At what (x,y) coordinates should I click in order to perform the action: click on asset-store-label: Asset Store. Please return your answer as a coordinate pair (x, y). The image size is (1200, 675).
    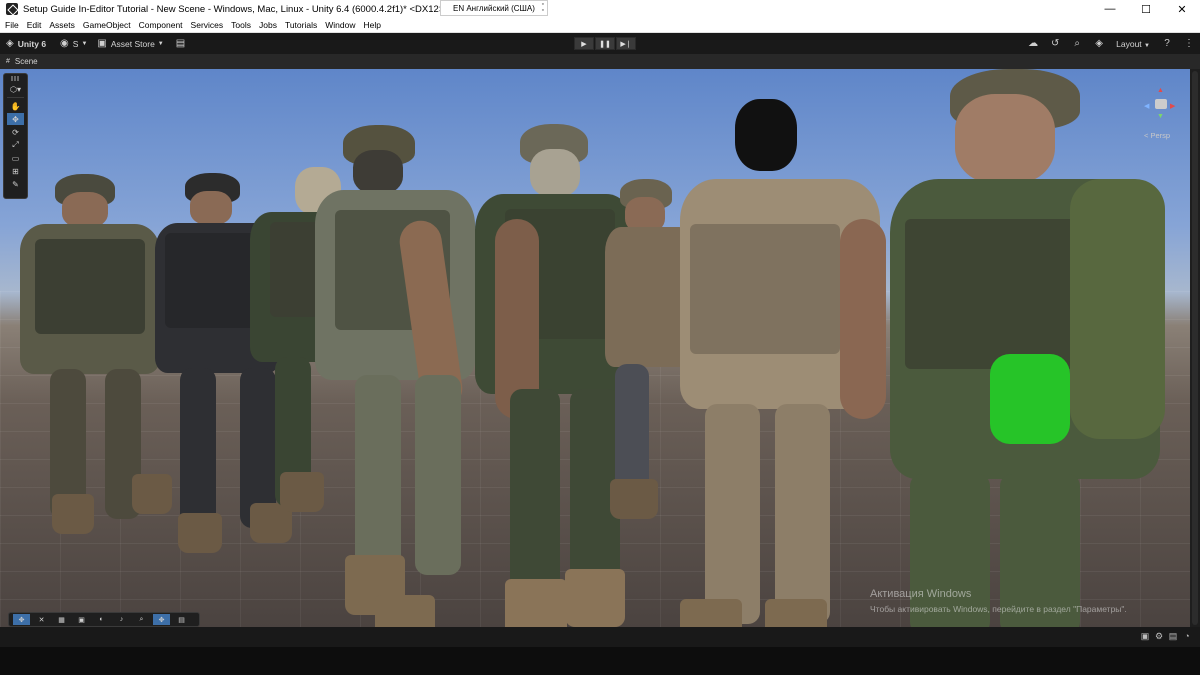
    Looking at the image, I should click on (132, 43).